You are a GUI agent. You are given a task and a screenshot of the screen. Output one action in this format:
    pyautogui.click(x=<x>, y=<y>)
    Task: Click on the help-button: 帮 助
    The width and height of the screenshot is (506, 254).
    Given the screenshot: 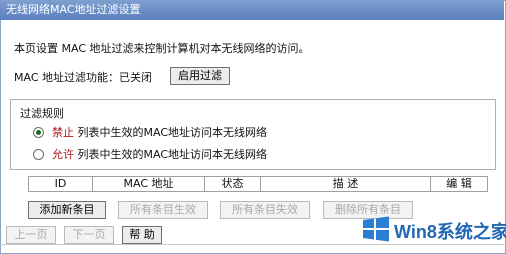 What is the action you would take?
    pyautogui.click(x=142, y=235)
    